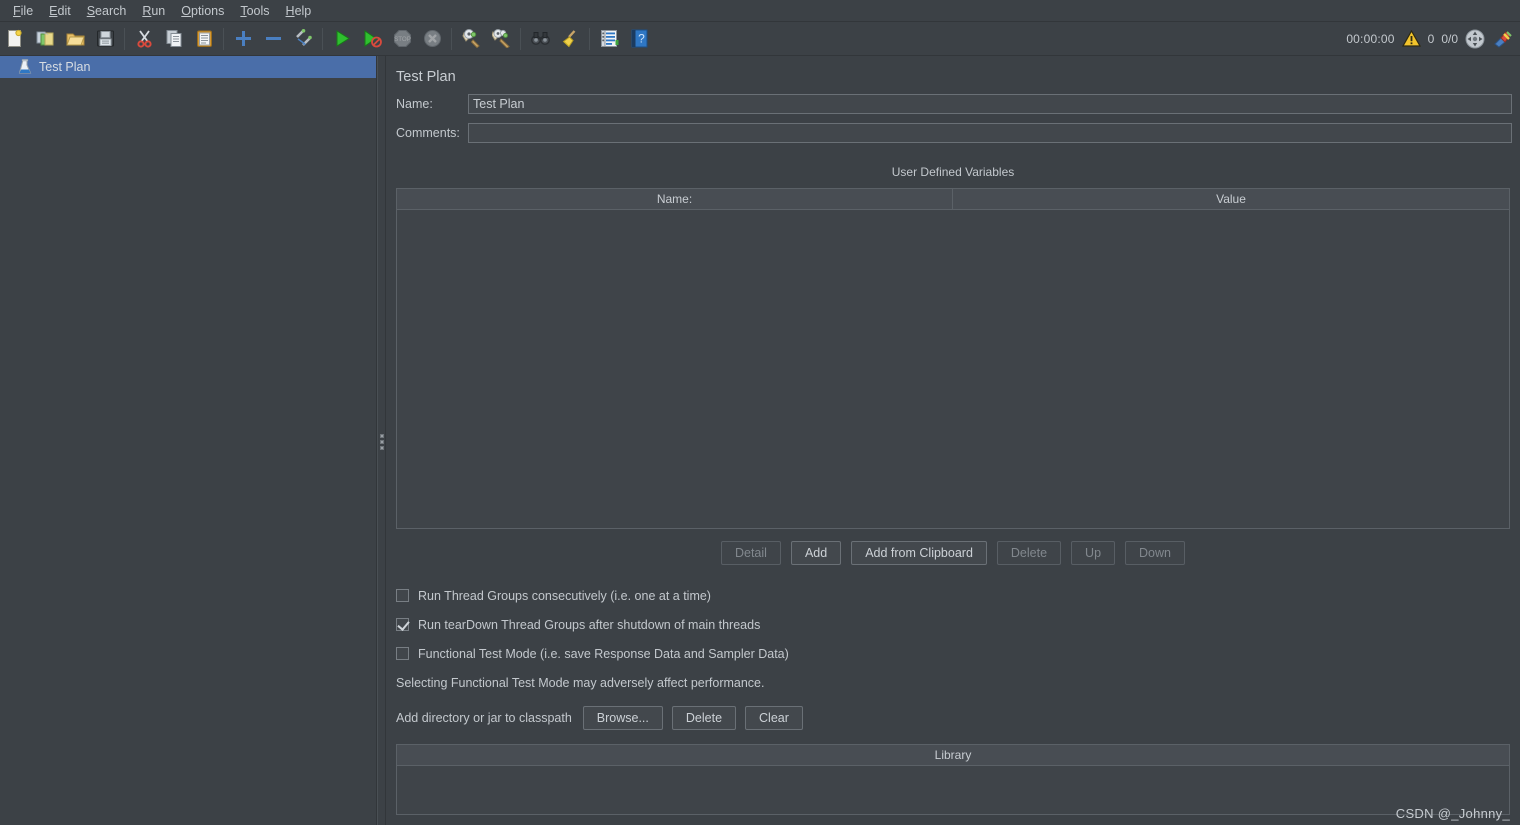  I want to click on menu-run: Run, so click(153, 11).